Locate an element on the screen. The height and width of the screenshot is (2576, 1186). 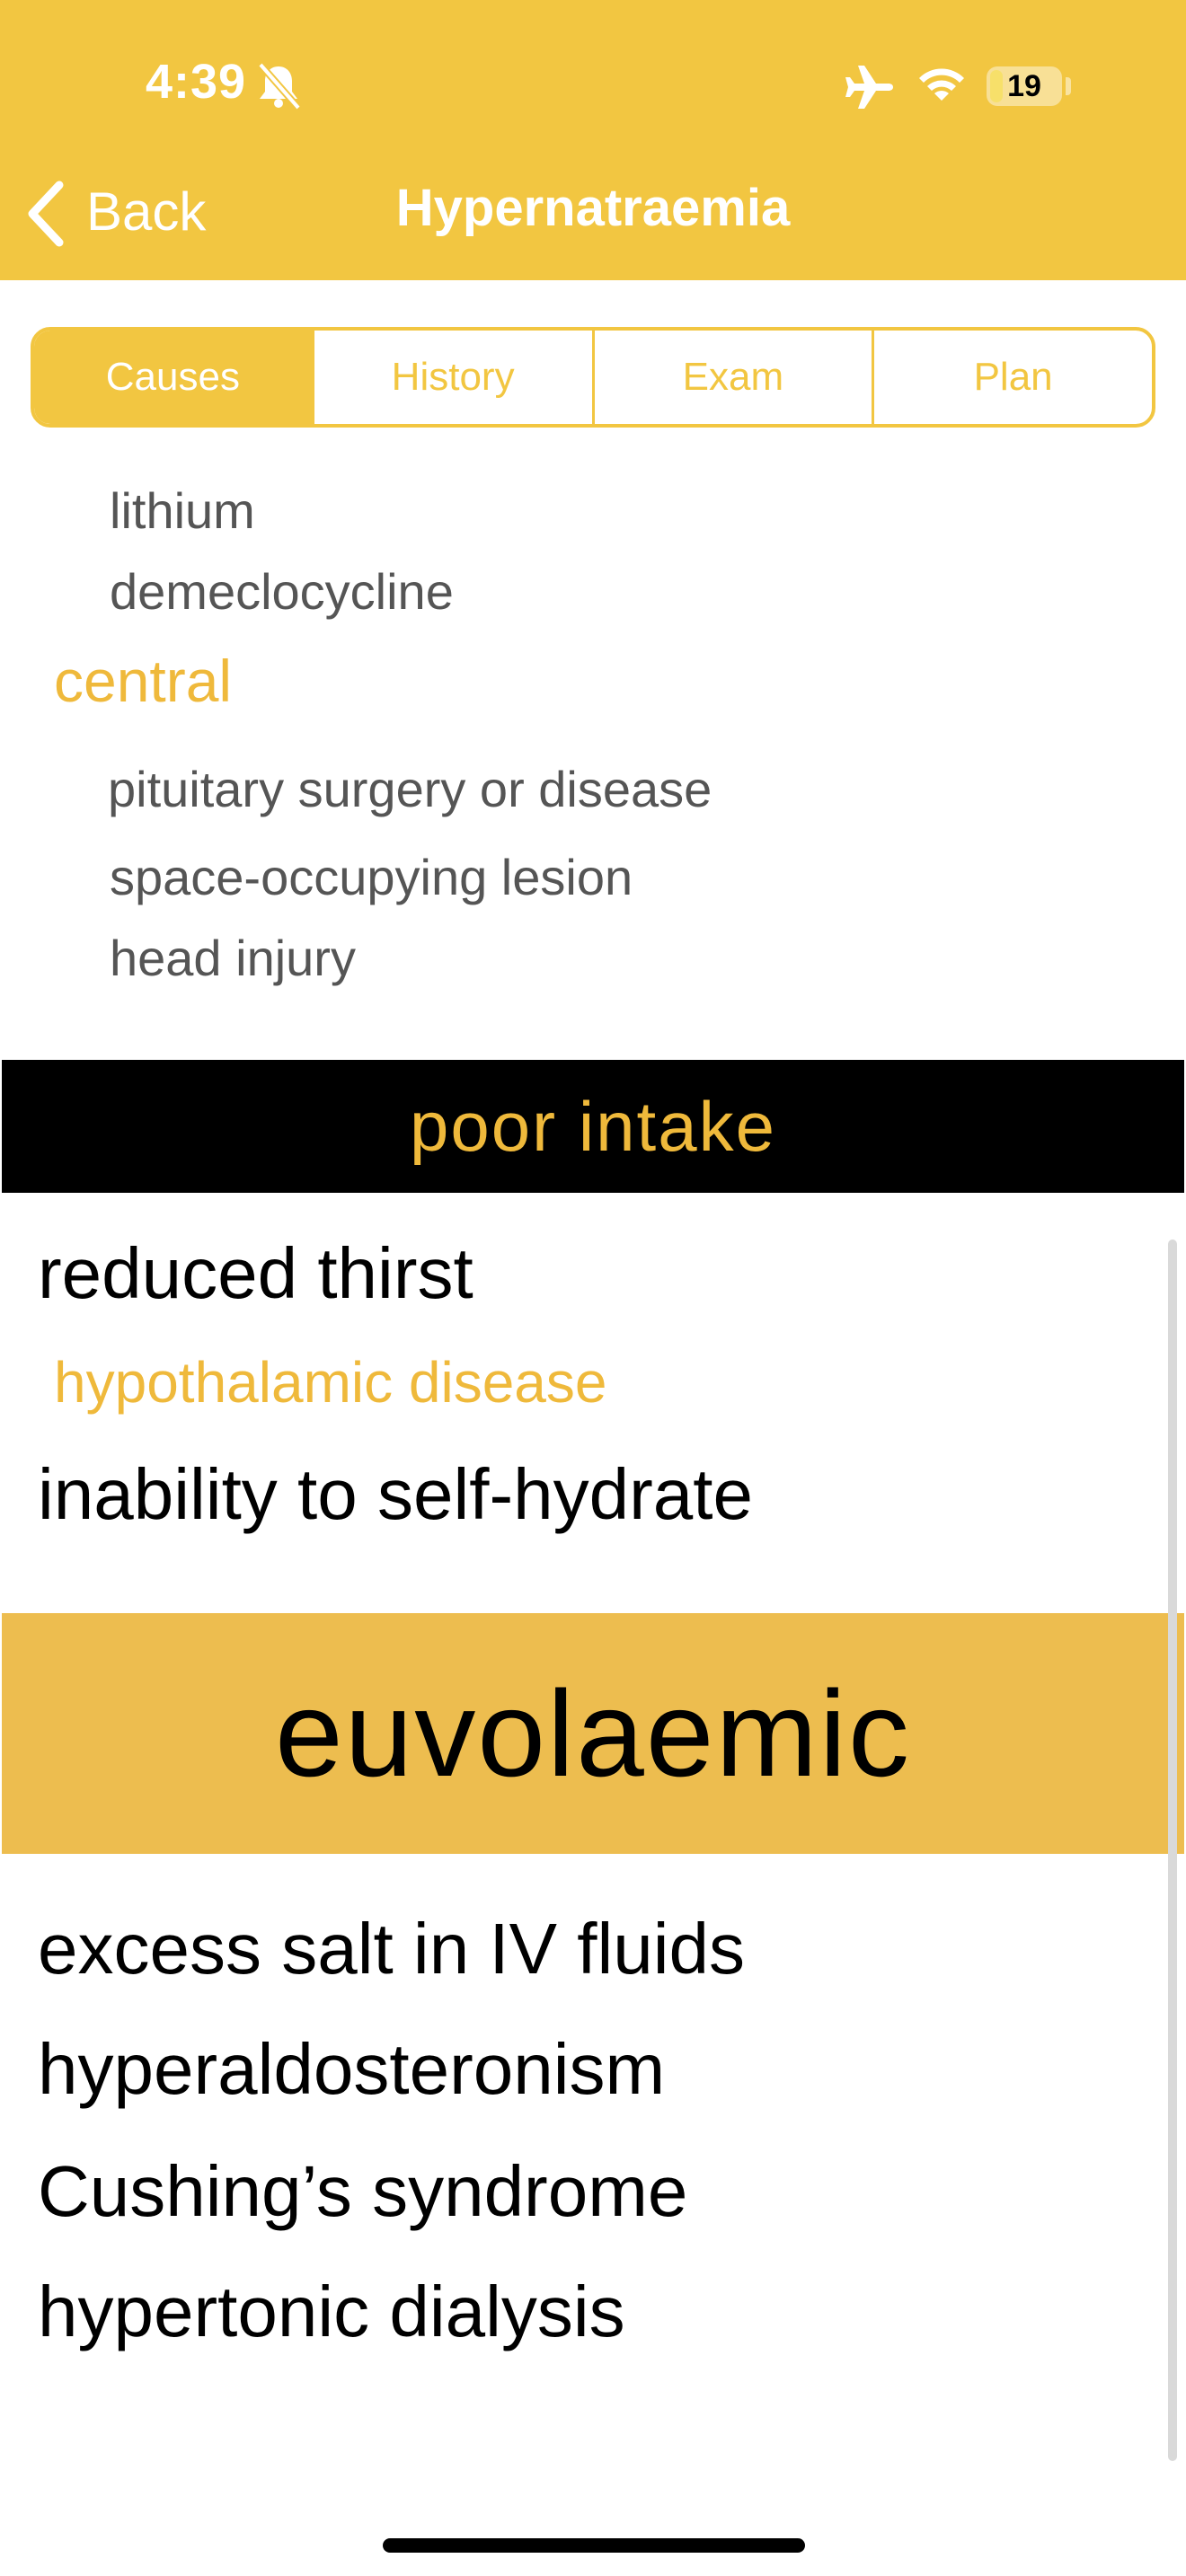
cause-item: inability to self-hydrate is located at coordinates (395, 1494).